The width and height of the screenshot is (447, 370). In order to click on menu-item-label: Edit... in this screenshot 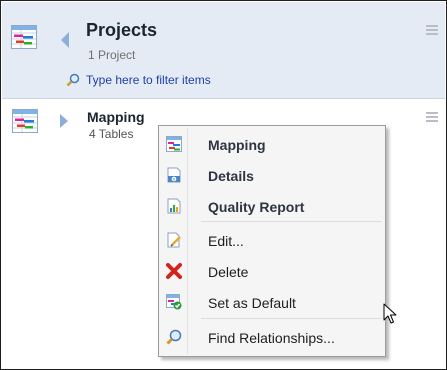, I will do `click(226, 241)`.